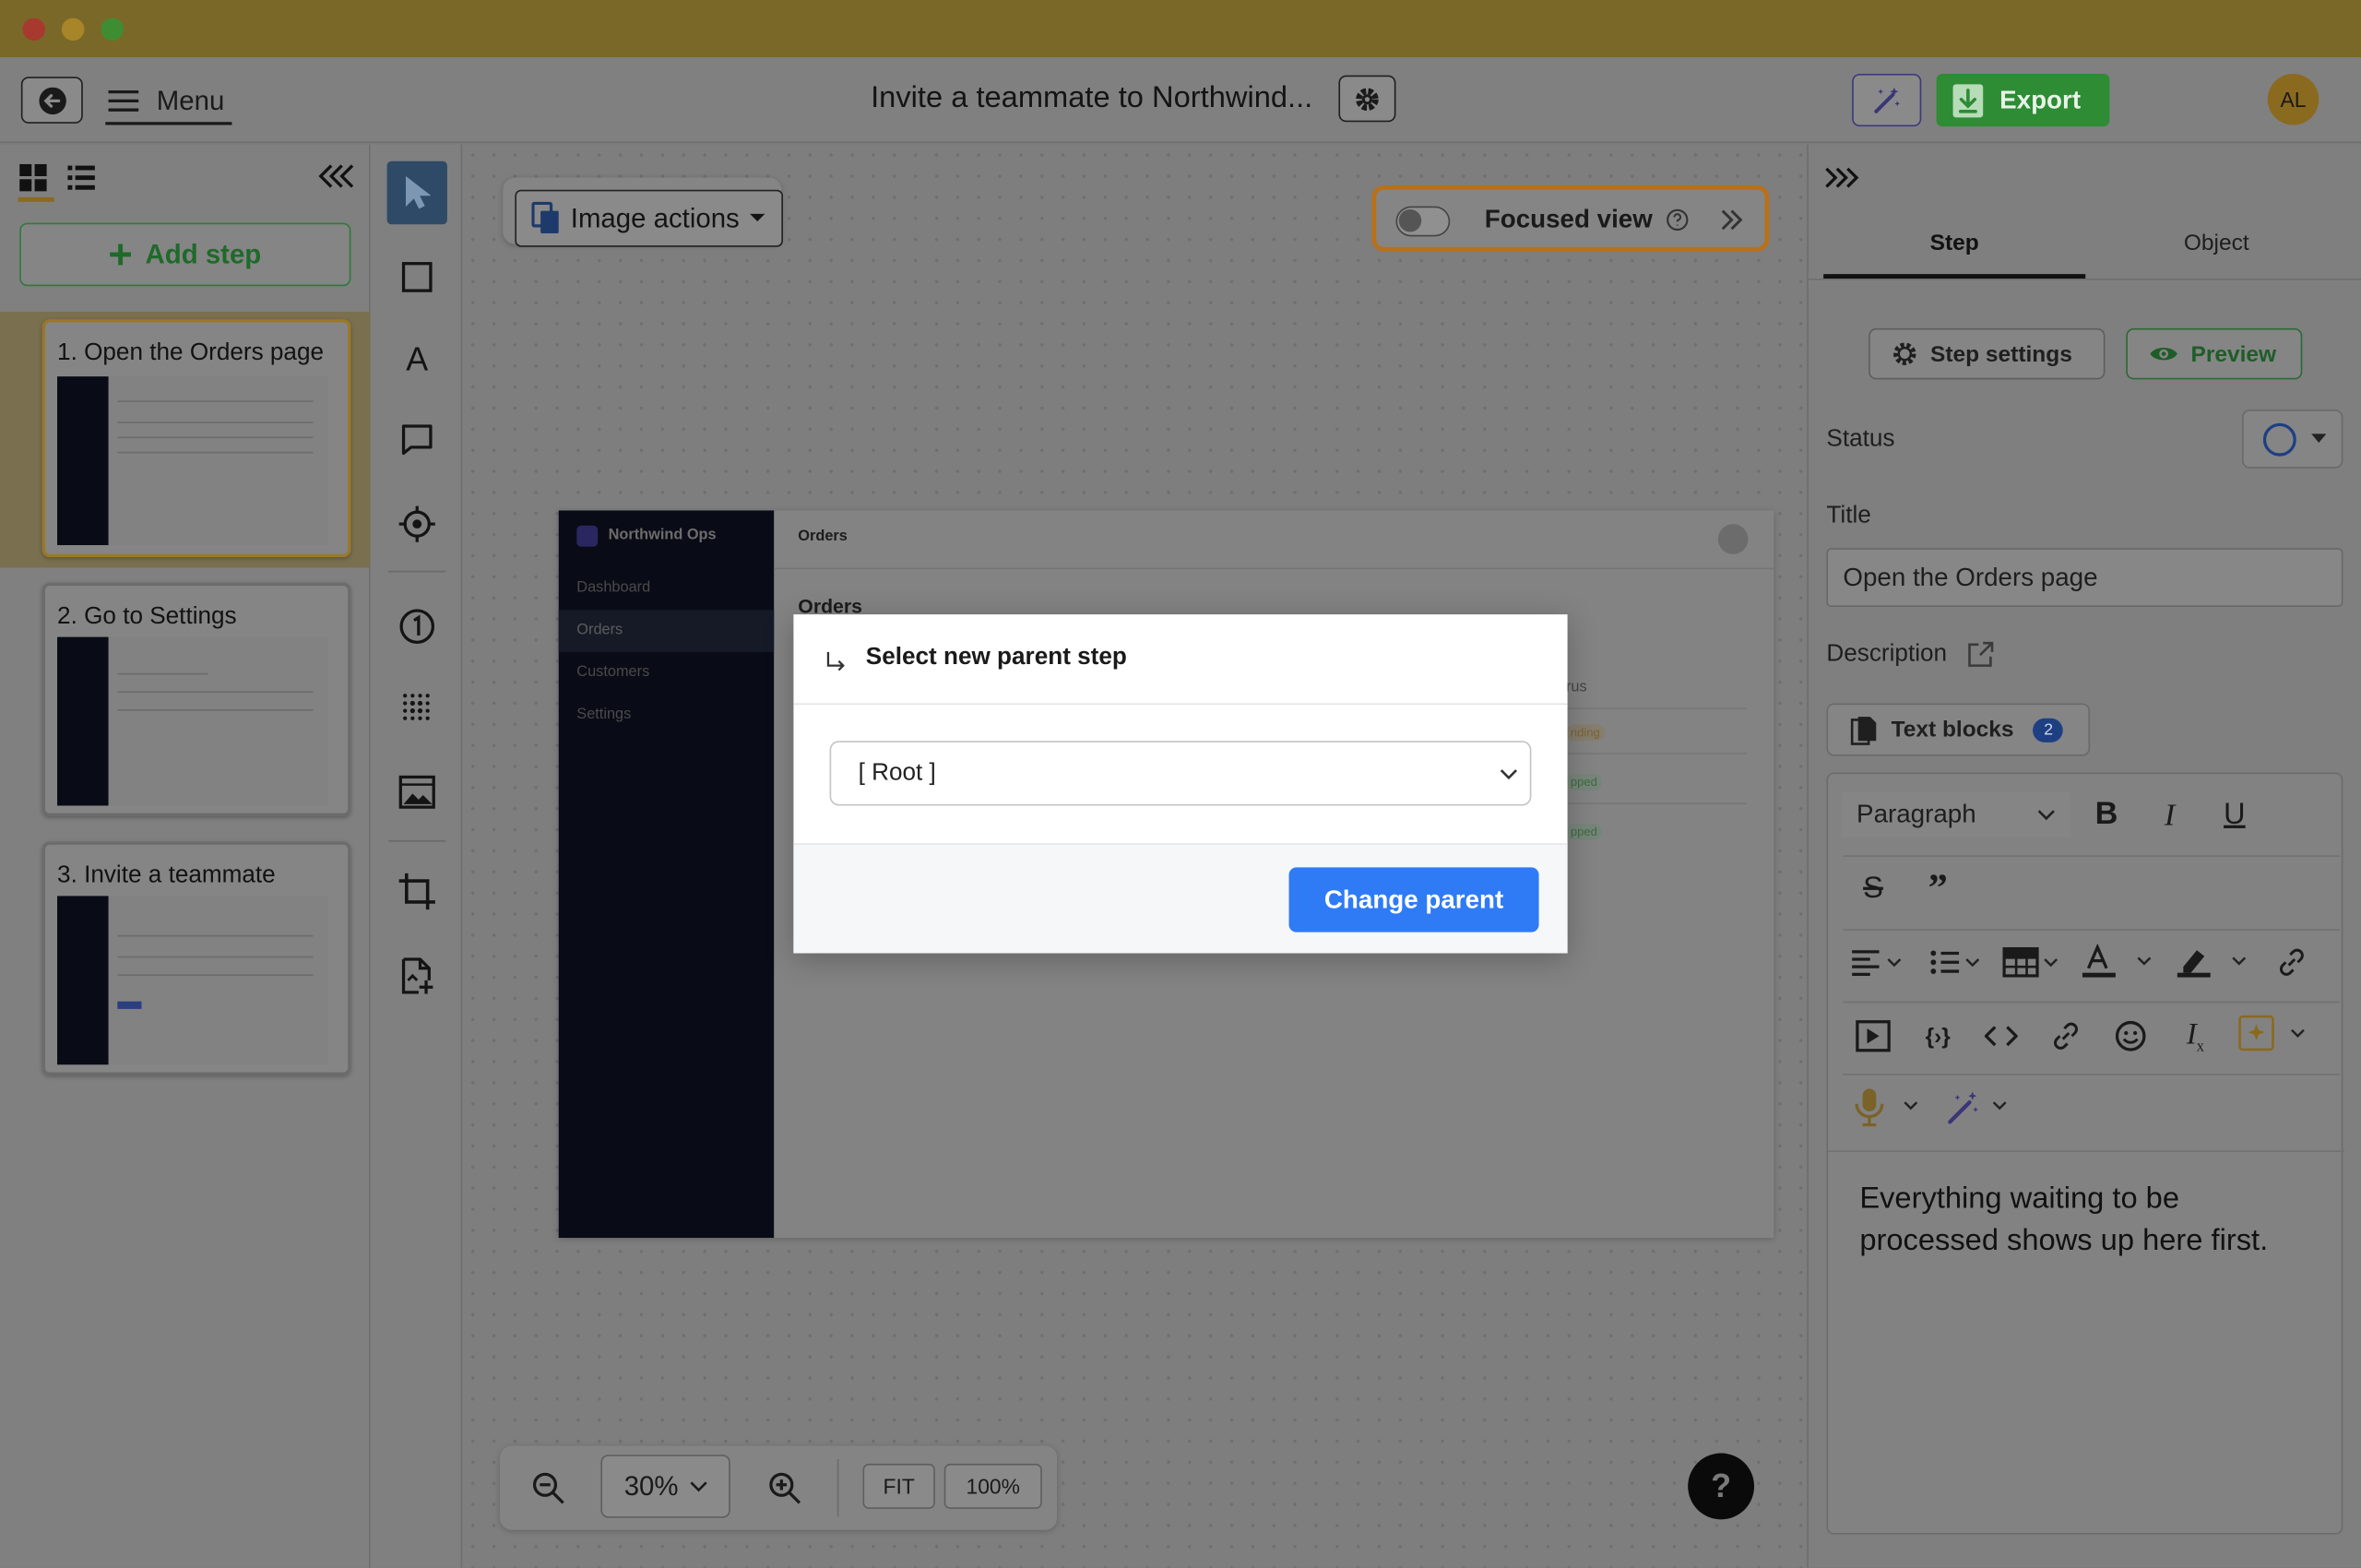  What do you see at coordinates (36, 182) in the screenshot?
I see `grid-view-toggle` at bounding box center [36, 182].